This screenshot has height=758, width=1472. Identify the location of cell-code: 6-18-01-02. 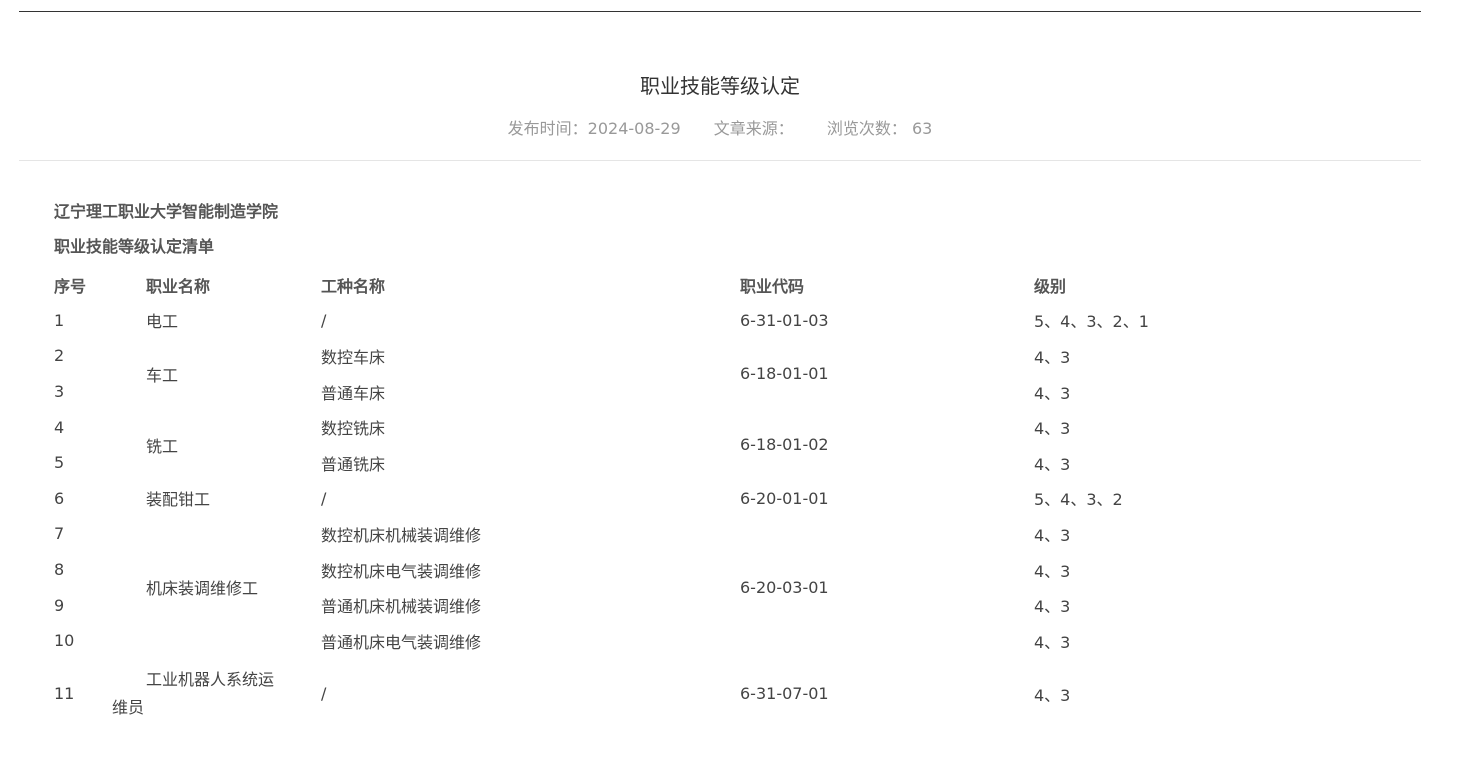
(784, 445).